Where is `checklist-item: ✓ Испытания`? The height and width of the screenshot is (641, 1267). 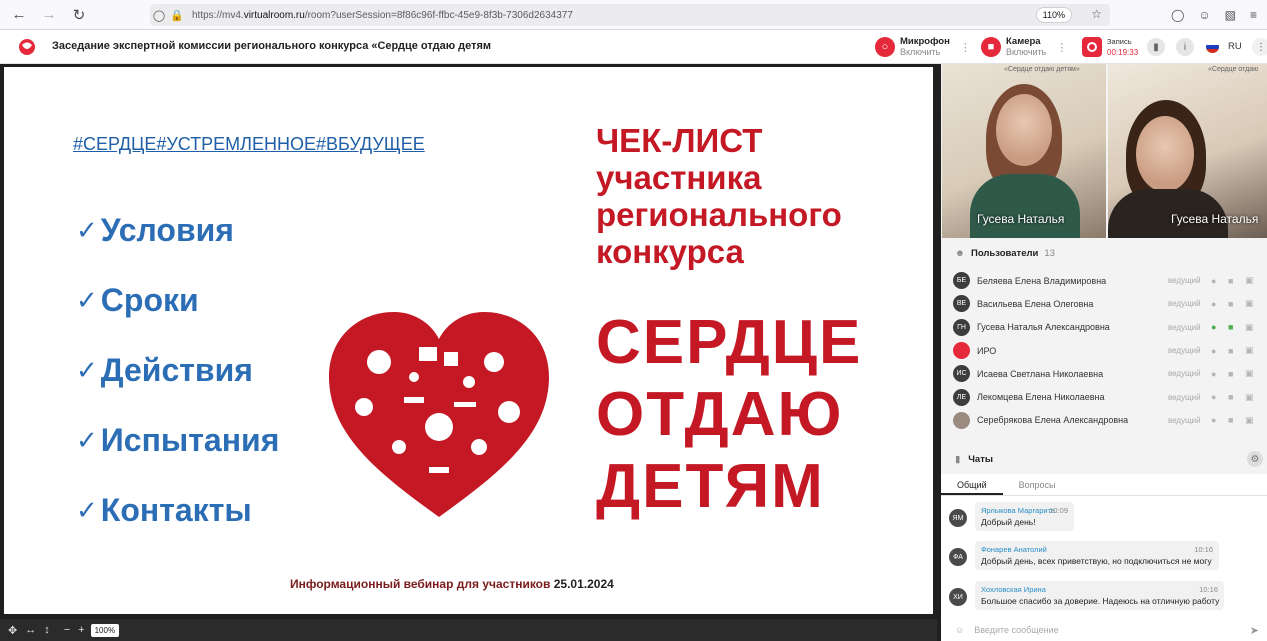
checklist-item: ✓ Испытания is located at coordinates (178, 439).